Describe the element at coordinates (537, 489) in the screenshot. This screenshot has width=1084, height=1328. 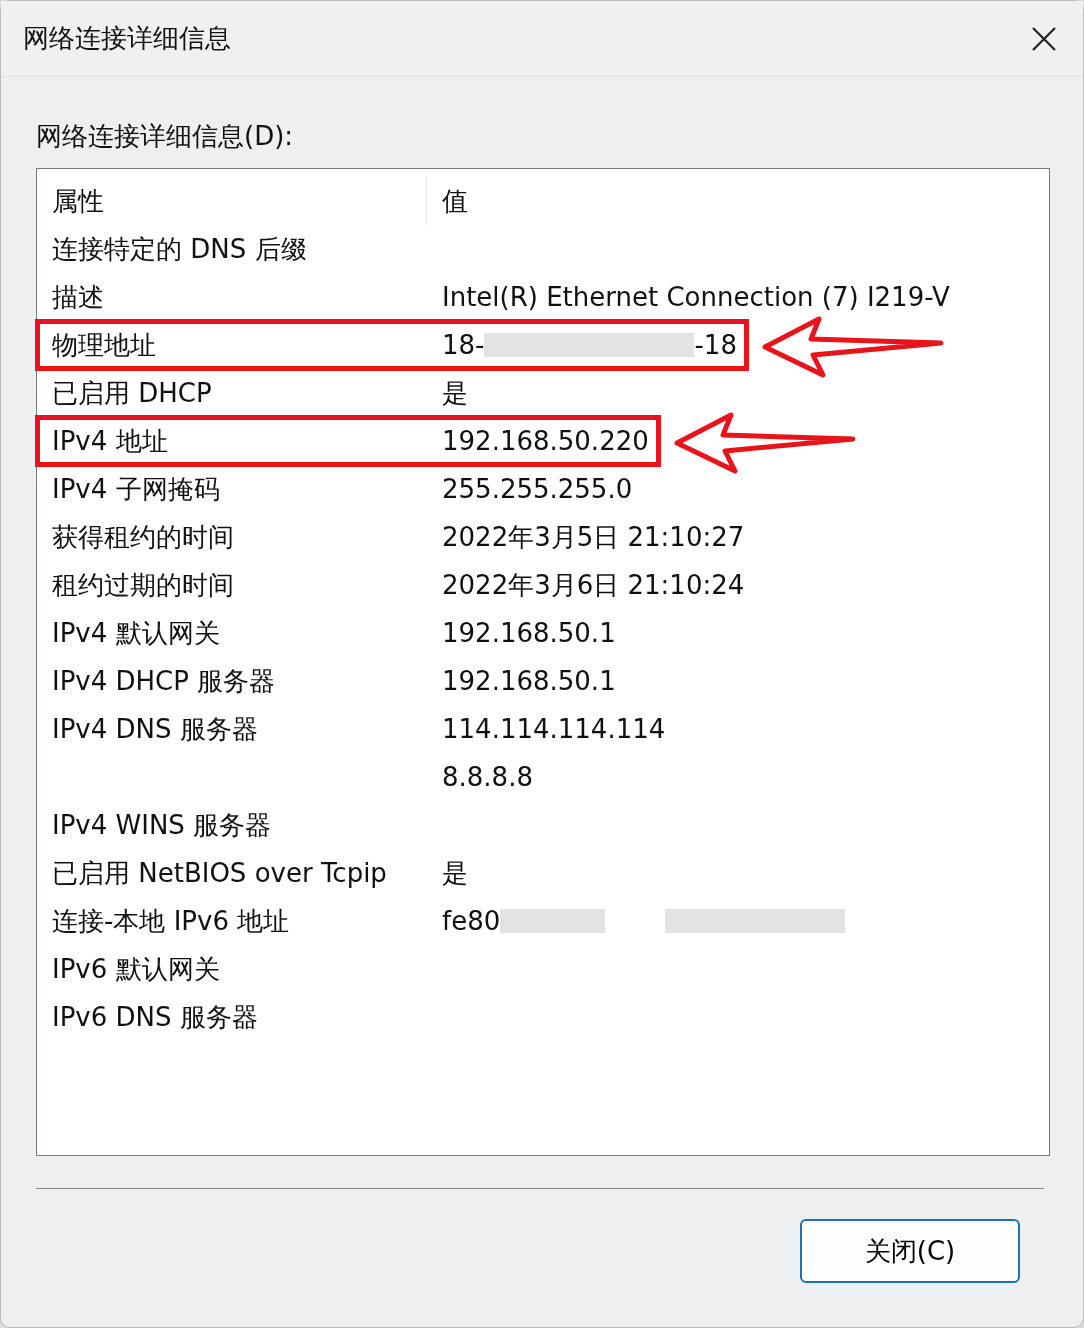
I see `property-value: 255.255.255.0` at that location.